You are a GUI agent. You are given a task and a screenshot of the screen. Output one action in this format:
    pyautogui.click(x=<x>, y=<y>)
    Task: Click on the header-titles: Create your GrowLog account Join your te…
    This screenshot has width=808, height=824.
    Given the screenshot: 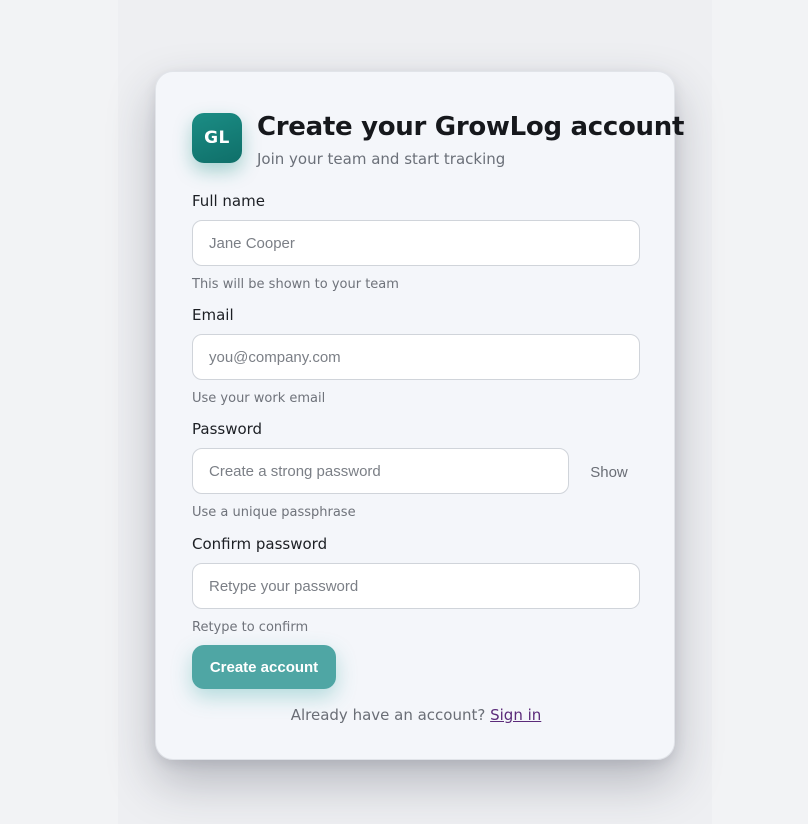 What is the action you would take?
    pyautogui.click(x=471, y=140)
    